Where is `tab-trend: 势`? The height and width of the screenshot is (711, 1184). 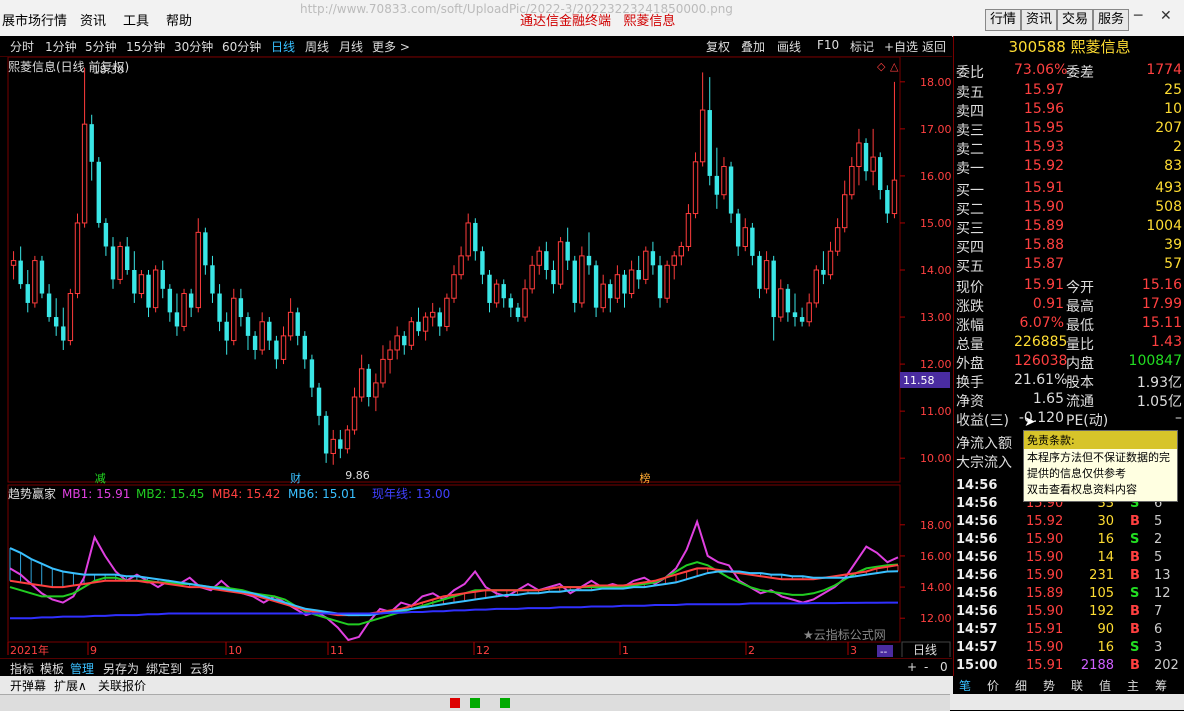
tab-trend: 势 is located at coordinates (1049, 685).